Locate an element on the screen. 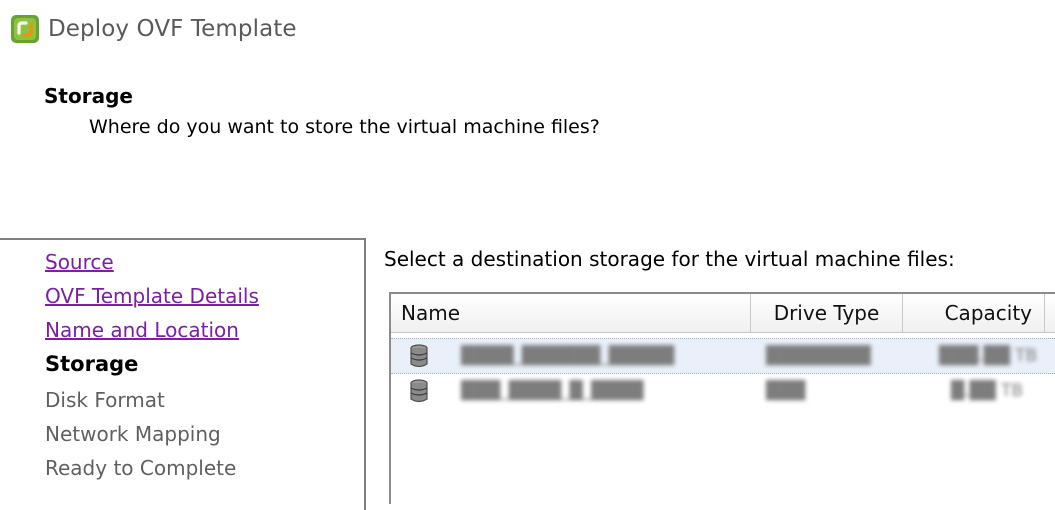 Image resolution: width=1055 pixels, height=510 pixels. row-capacity: ███.██ TB is located at coordinates (988, 356).